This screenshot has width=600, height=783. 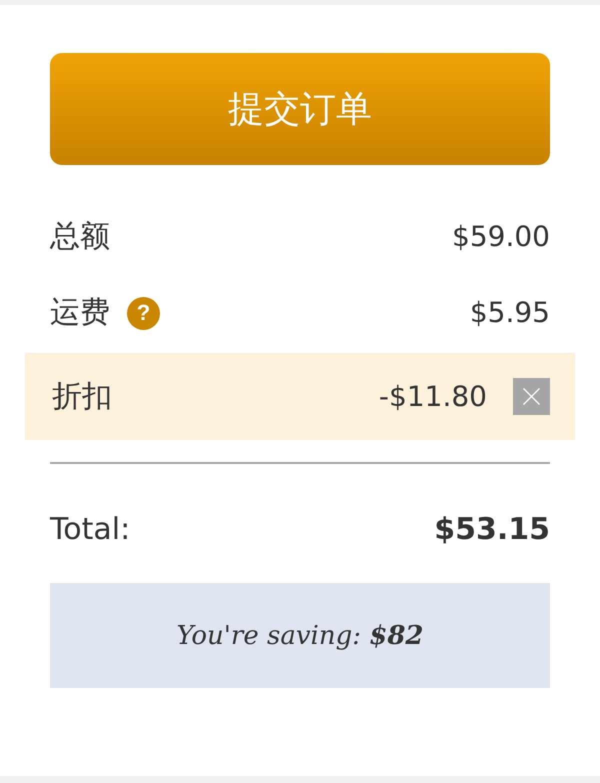 I want to click on summary-value: $59.00, so click(x=501, y=237).